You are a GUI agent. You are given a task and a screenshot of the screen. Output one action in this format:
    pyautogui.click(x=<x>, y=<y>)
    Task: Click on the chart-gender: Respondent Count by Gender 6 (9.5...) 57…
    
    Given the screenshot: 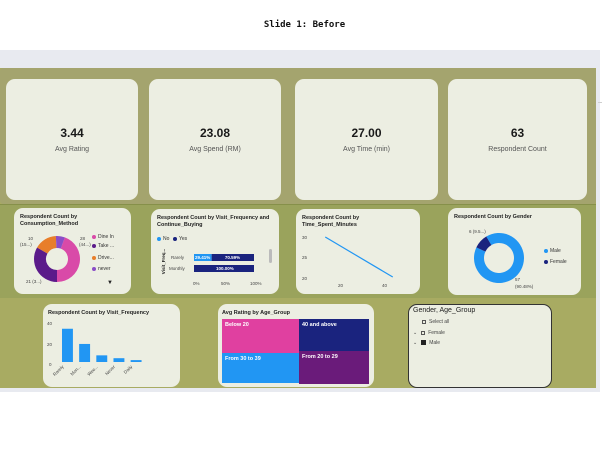 What is the action you would take?
    pyautogui.click(x=514, y=251)
    